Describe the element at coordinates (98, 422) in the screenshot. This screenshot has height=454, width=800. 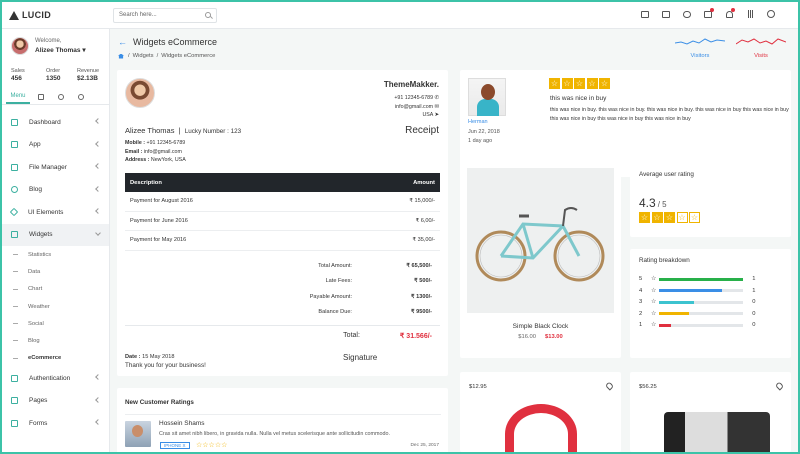
I see `chevron-icon` at that location.